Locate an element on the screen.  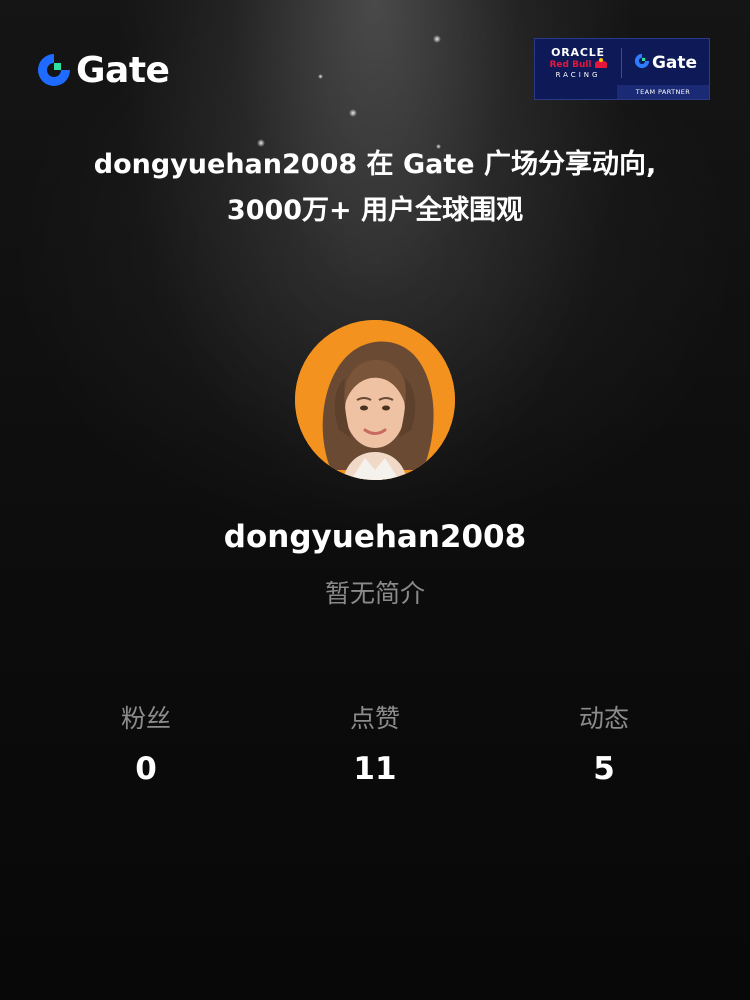
team-partner-badge: ORACLE Red Bull RACING Gate TEAM PARTNER is located at coordinates (622, 69).